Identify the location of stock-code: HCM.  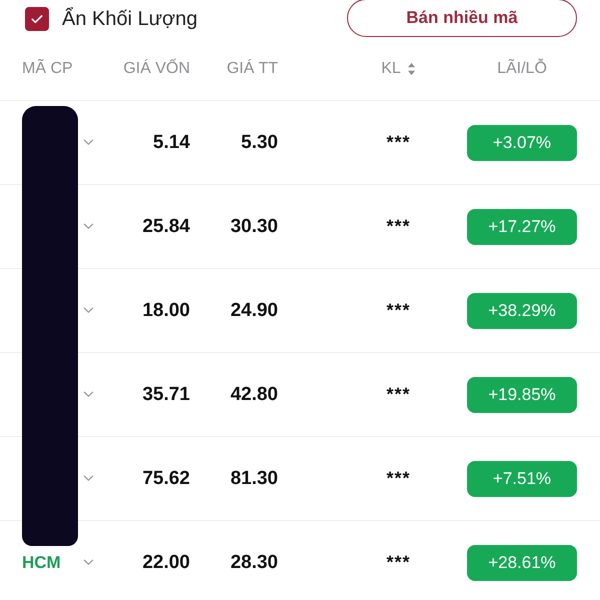
(41, 562).